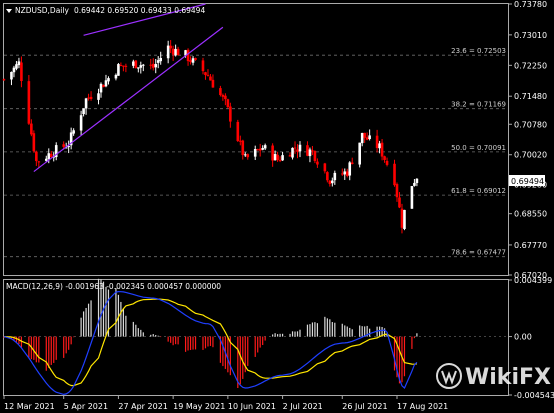 Image resolution: width=554 pixels, height=413 pixels. I want to click on price-tick-label: 0.68550, so click(530, 214).